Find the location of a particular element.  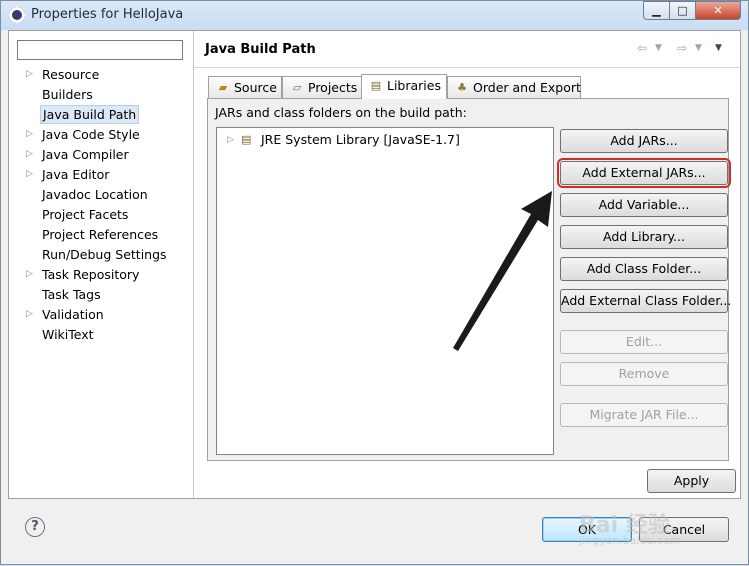

tab-projects: ▱ Projects is located at coordinates (322, 87).